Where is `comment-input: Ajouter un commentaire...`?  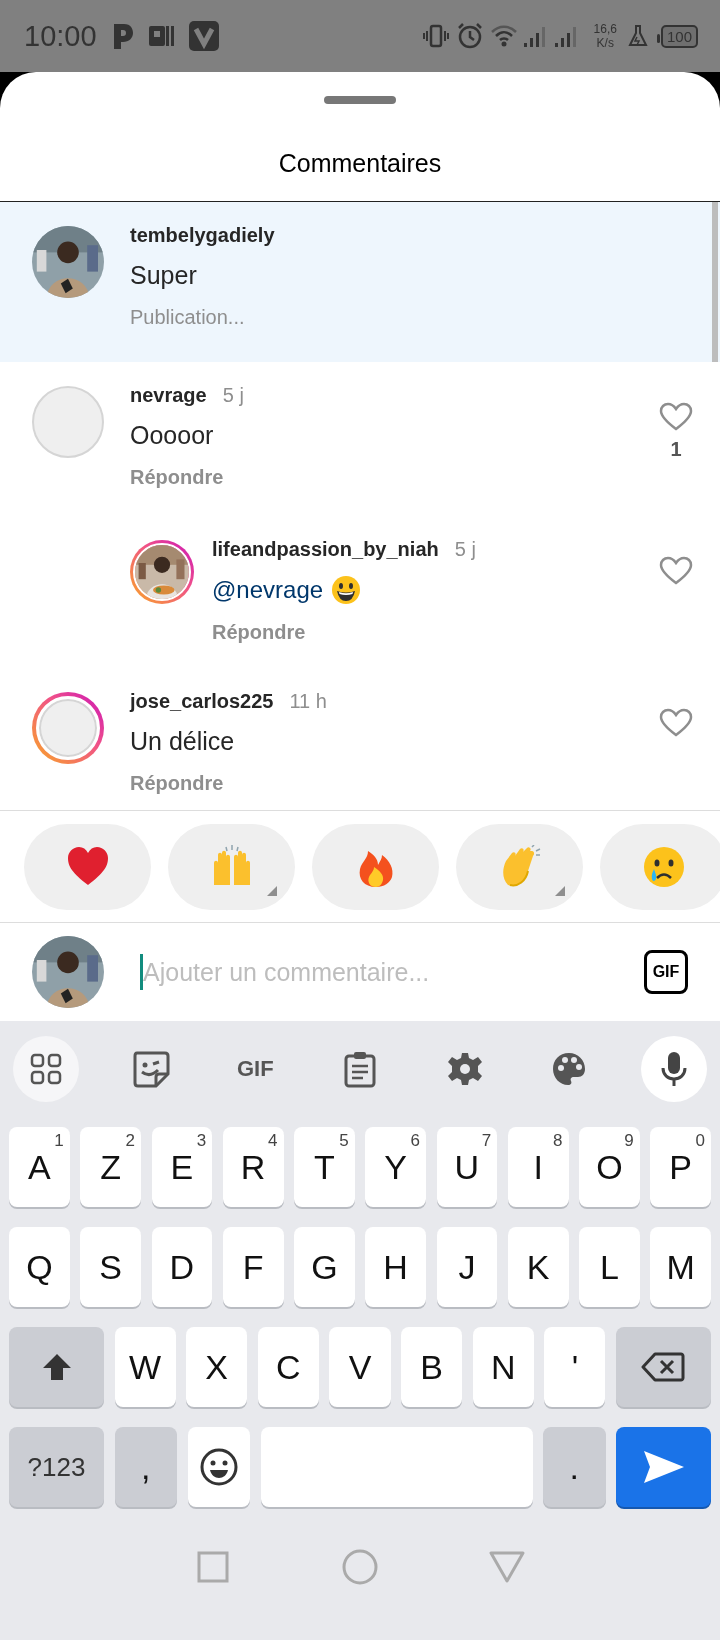
comment-input: Ajouter un commentaire... is located at coordinates (385, 972).